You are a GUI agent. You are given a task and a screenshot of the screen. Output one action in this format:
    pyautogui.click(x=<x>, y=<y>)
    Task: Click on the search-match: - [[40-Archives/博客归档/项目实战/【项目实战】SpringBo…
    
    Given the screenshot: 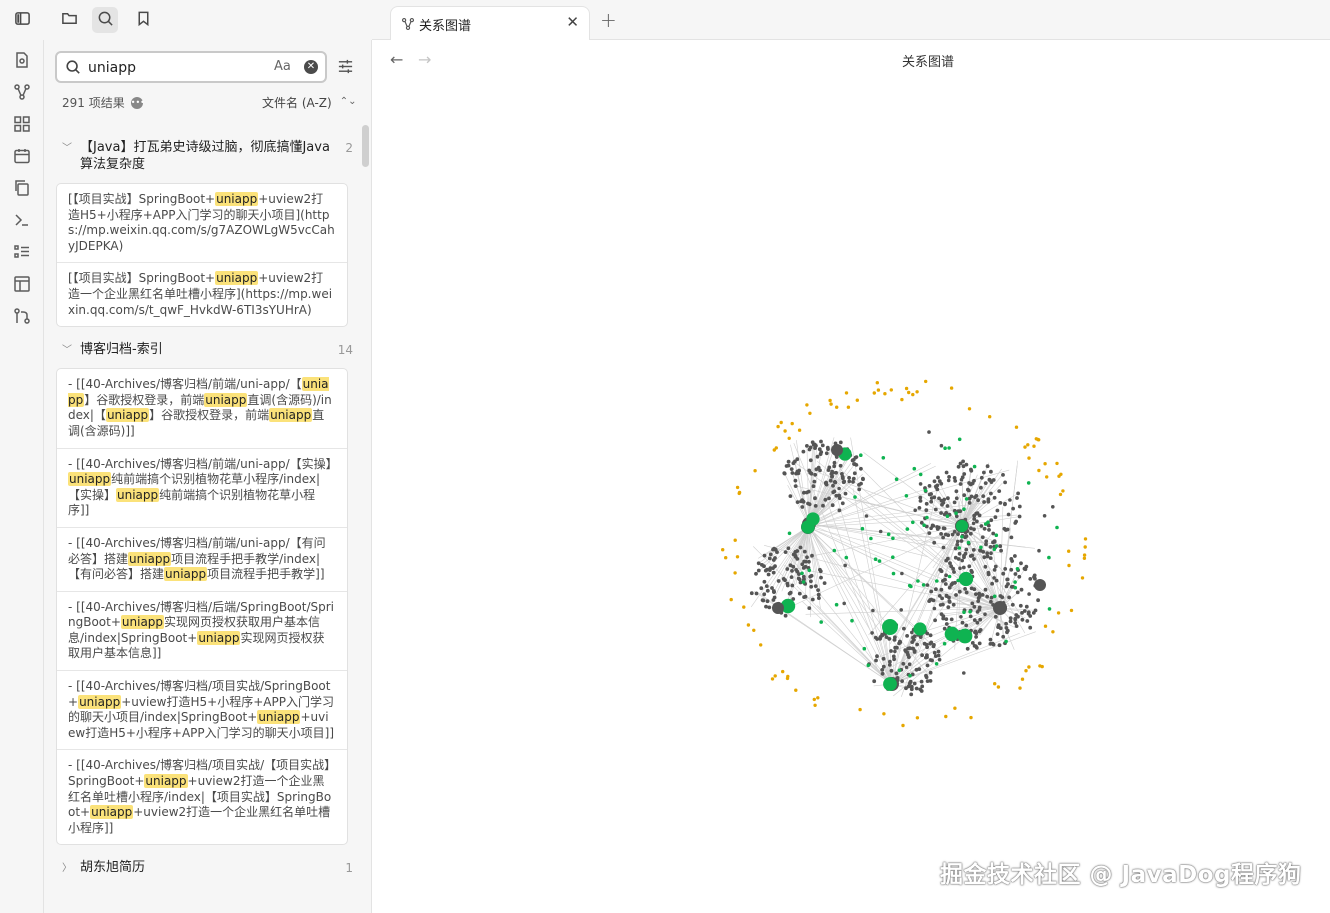 What is the action you would take?
    pyautogui.click(x=202, y=797)
    